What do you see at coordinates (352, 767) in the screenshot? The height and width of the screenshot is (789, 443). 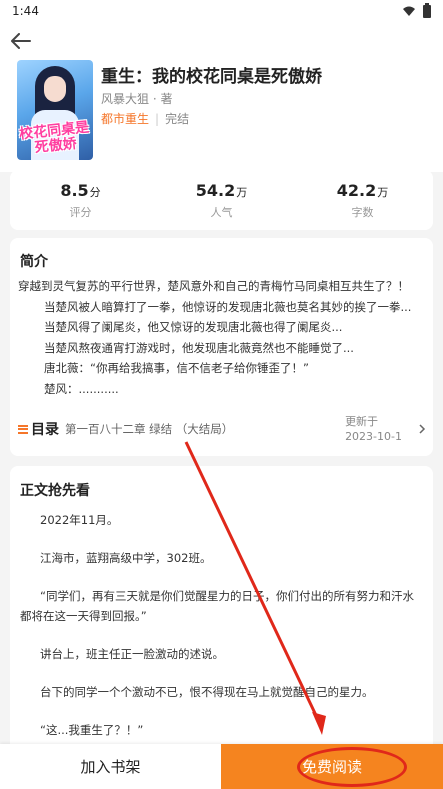 I see `highlight-circle` at bounding box center [352, 767].